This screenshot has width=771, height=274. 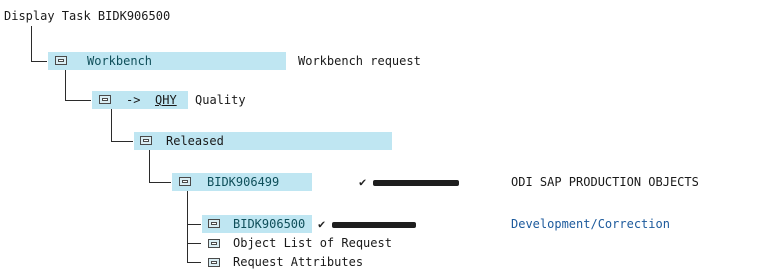 What do you see at coordinates (220, 100) in the screenshot?
I see `target-node-label: Quality` at bounding box center [220, 100].